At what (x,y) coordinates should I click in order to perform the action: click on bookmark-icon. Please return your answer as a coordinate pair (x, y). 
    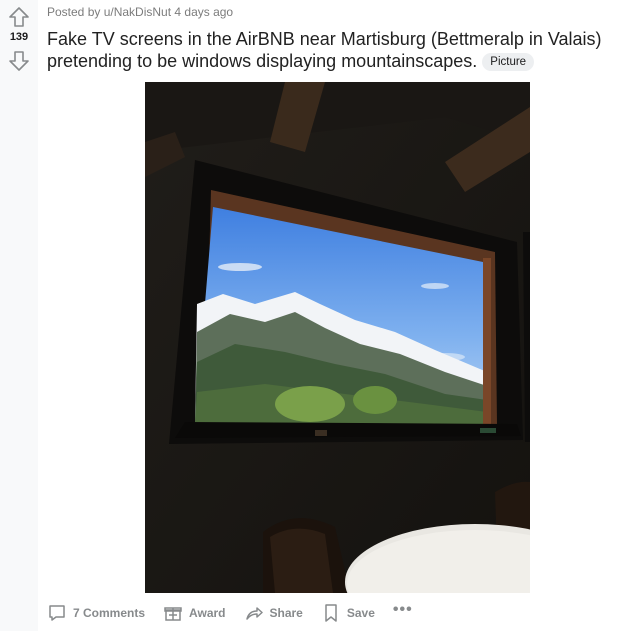
    Looking at the image, I should click on (331, 613).